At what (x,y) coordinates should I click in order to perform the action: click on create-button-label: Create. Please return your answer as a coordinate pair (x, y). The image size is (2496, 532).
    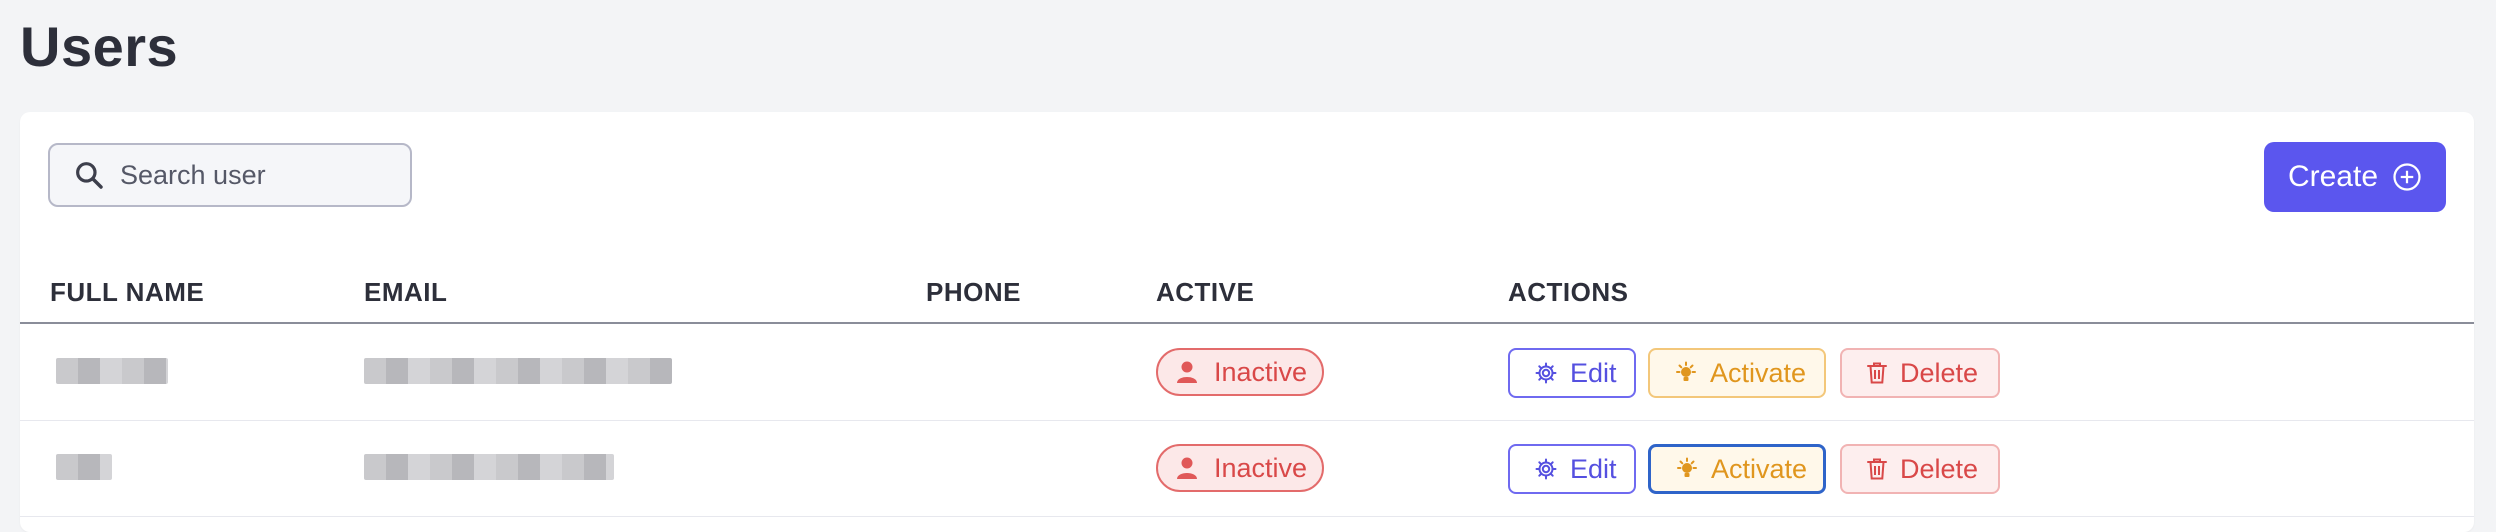
    Looking at the image, I should click on (2333, 176).